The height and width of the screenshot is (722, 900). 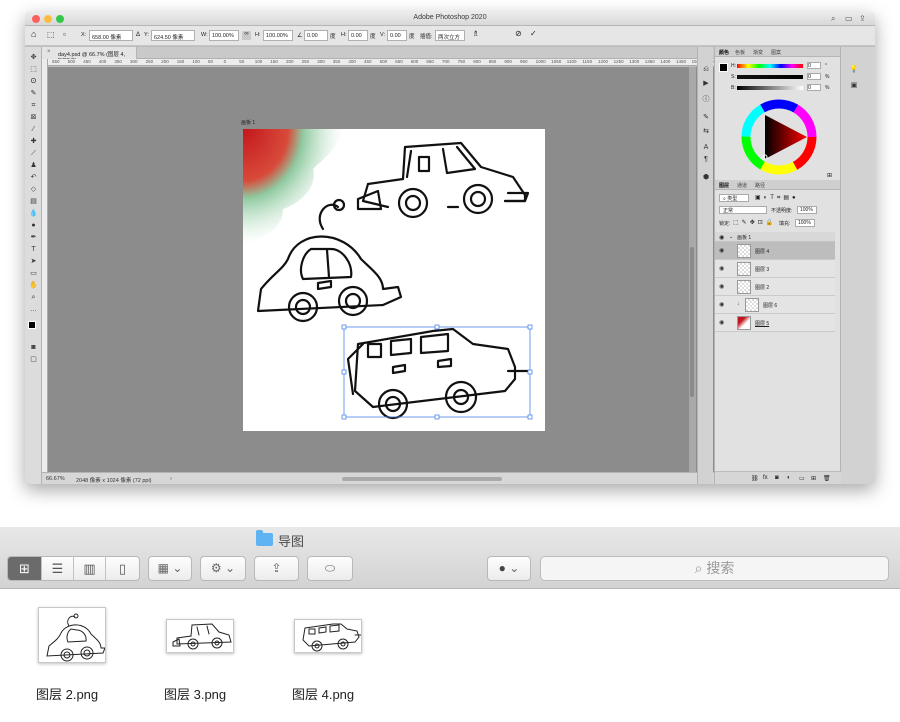 What do you see at coordinates (758, 52) in the screenshot?
I see `tab-gradients: 渐变` at bounding box center [758, 52].